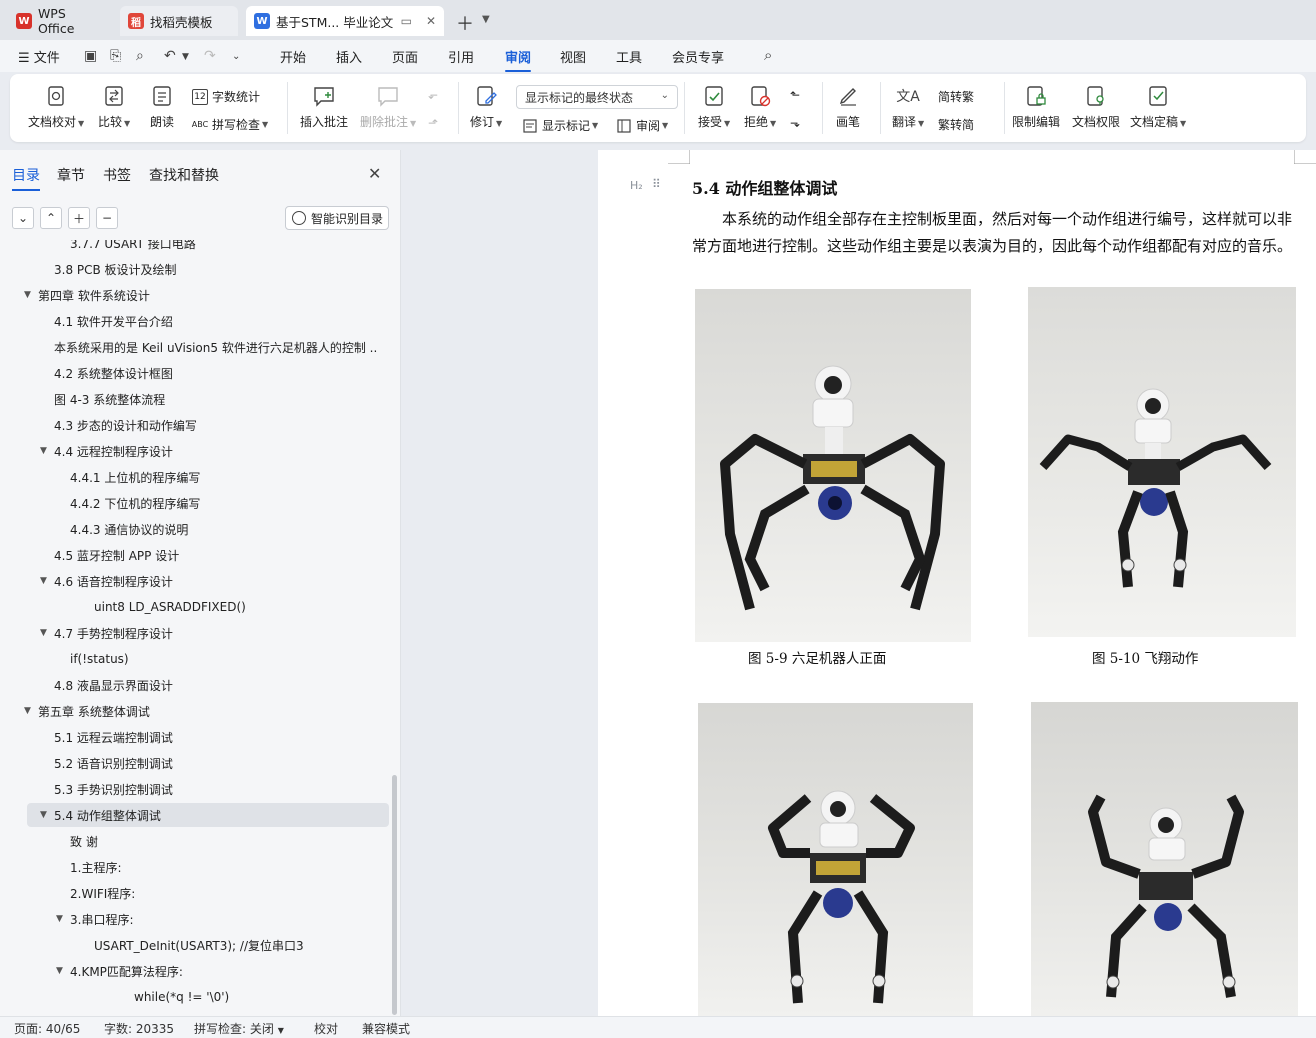 Image resolution: width=1316 pixels, height=1038 pixels. I want to click on page-indicator: 页面: 40/65, so click(47, 1028).